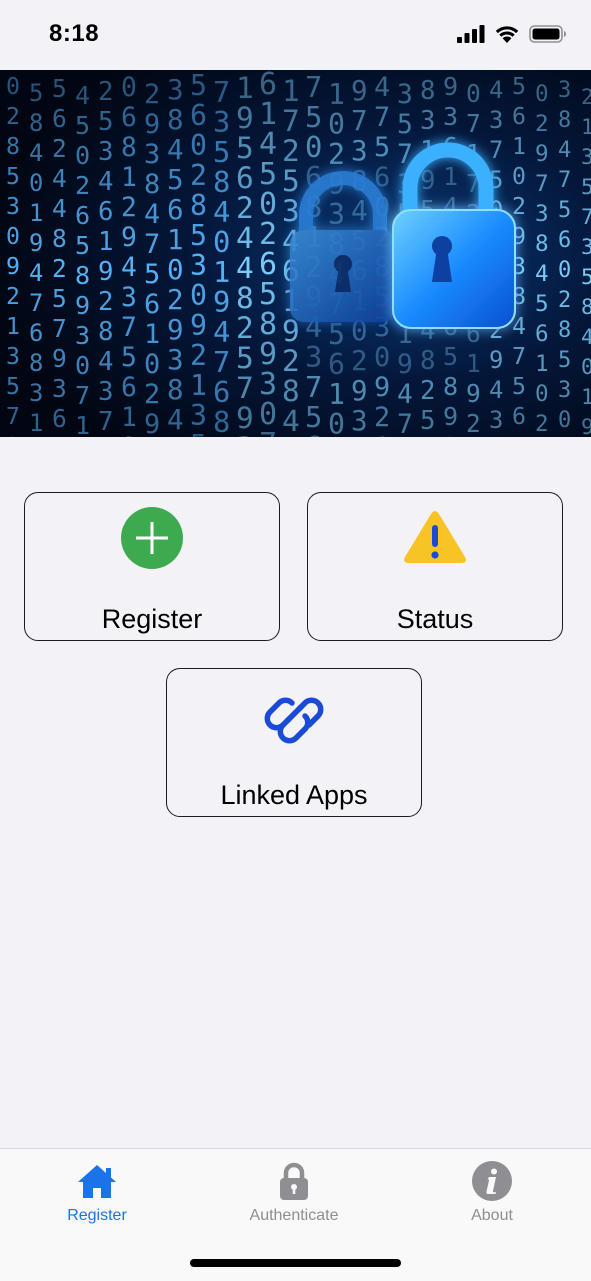 This screenshot has height=1281, width=591. Describe the element at coordinates (74, 33) in the screenshot. I see `status-time: 8:18` at that location.